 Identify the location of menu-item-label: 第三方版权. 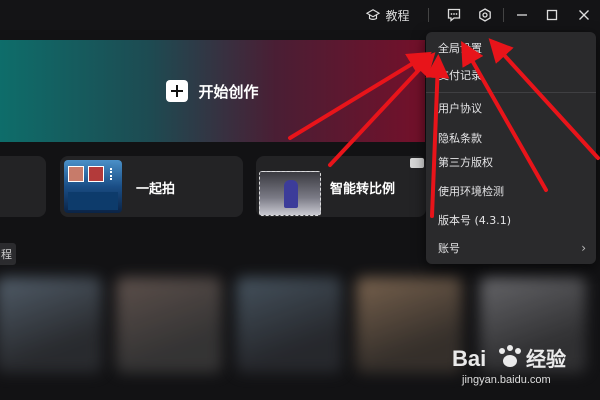
(465, 162).